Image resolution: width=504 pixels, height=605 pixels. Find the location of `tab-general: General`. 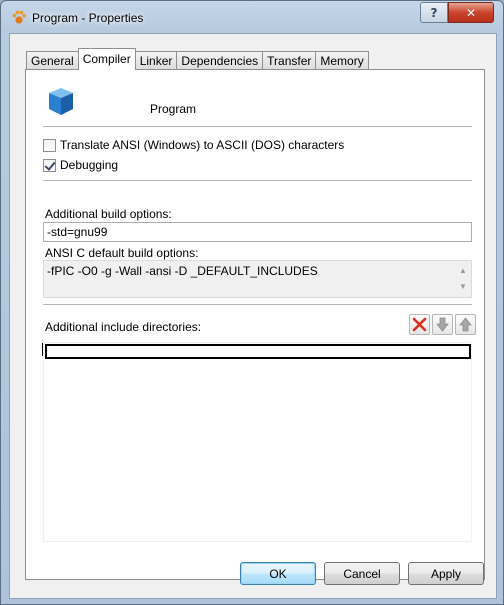

tab-general: General is located at coordinates (52, 60).